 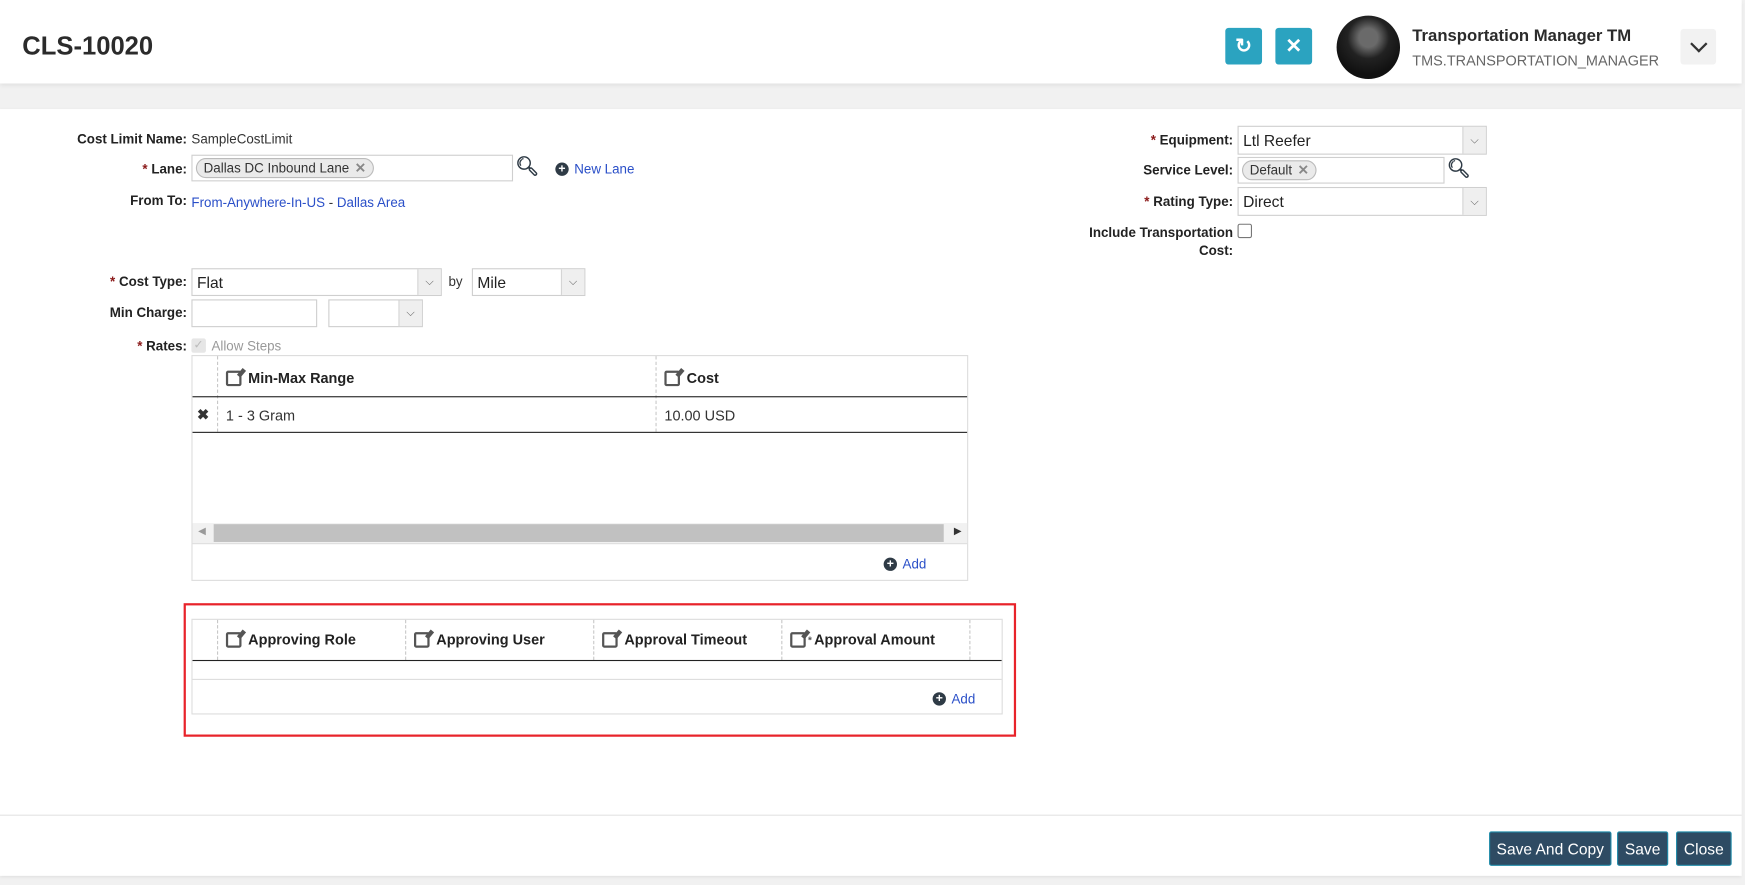 What do you see at coordinates (1189, 201) in the screenshot?
I see `rating-type-label: * Rating Type:` at bounding box center [1189, 201].